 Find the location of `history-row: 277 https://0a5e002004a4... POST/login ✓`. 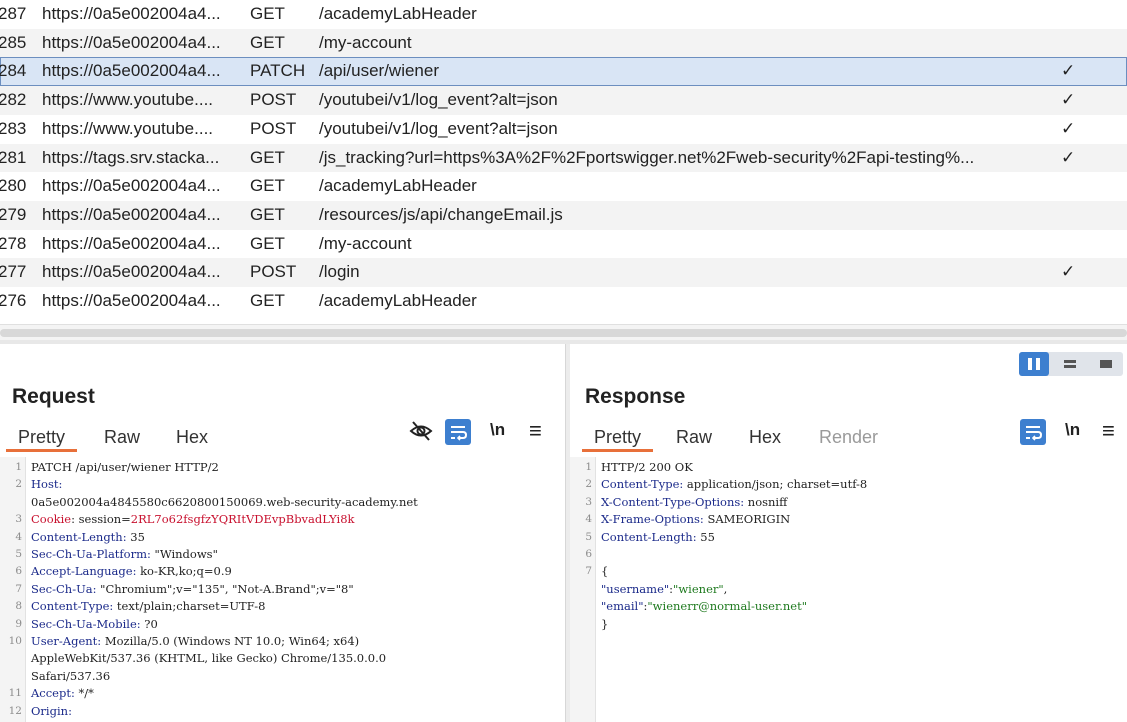

history-row: 277 https://0a5e002004a4... POST/login ✓ is located at coordinates (563, 272).